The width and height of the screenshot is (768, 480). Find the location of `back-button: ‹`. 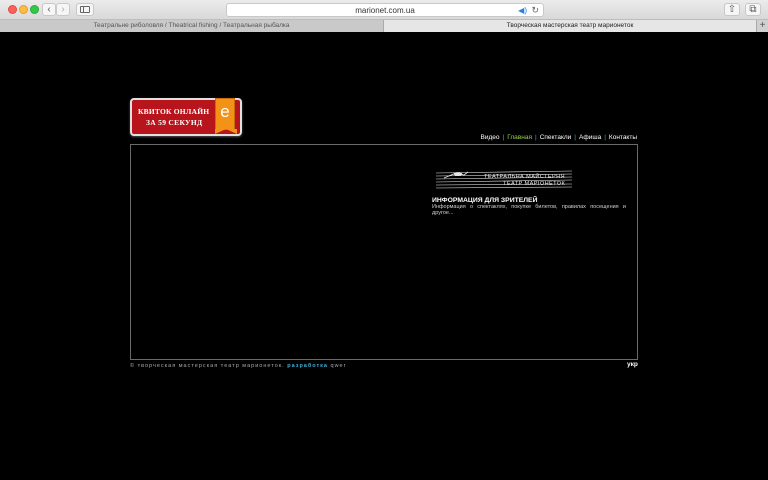

back-button: ‹ is located at coordinates (49, 9).